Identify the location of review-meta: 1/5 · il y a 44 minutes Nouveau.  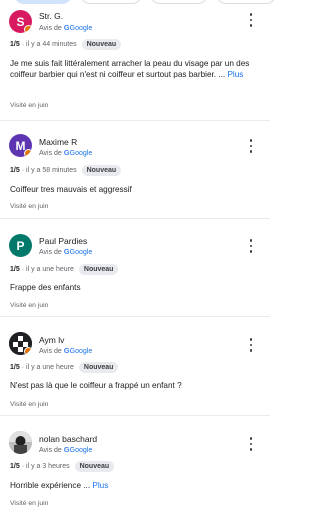
(66, 44).